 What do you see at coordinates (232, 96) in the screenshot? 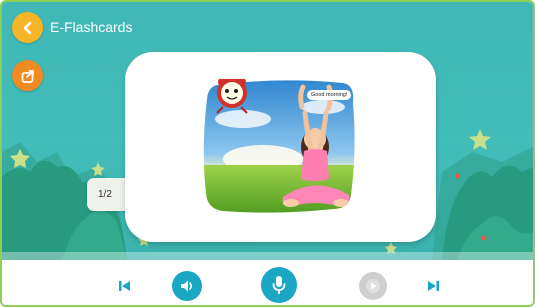
I see `alarm-clock-icon` at bounding box center [232, 96].